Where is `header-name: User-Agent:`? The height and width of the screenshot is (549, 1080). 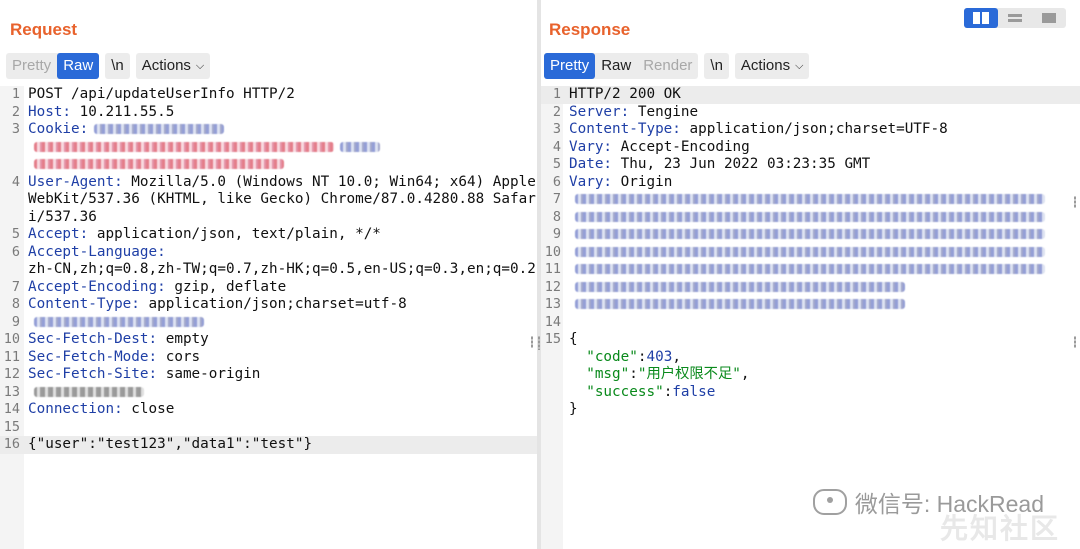
header-name: User-Agent: is located at coordinates (75, 181).